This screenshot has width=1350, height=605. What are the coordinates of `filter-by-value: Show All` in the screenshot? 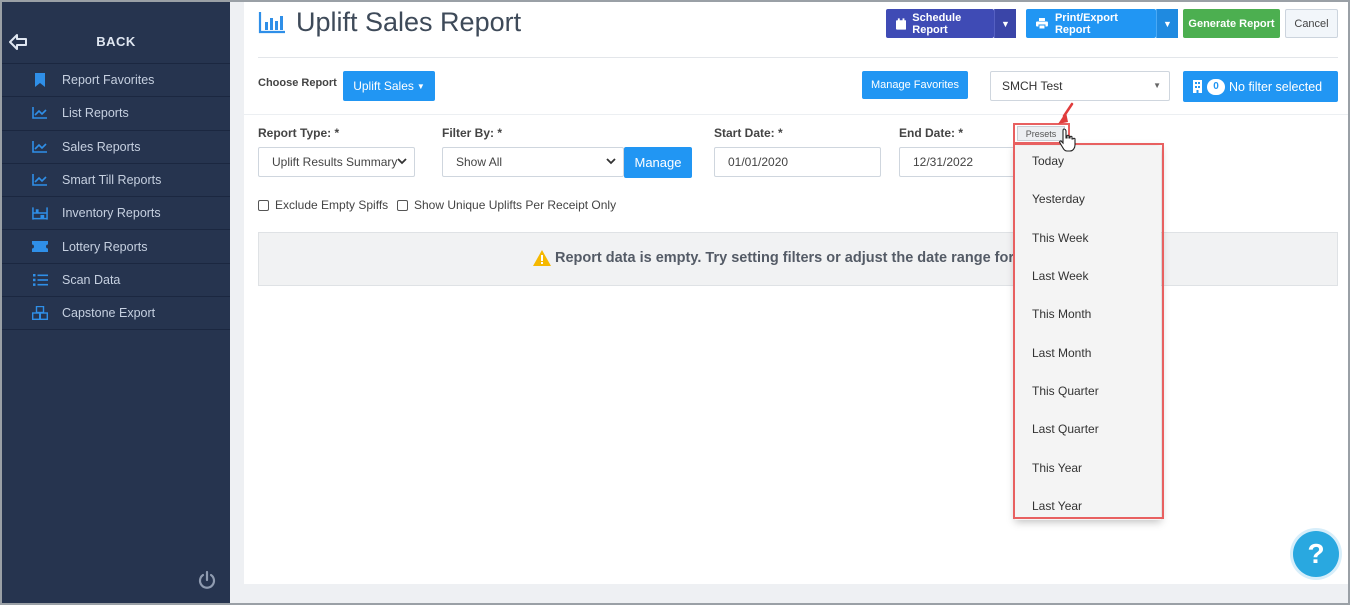 It's located at (479, 162).